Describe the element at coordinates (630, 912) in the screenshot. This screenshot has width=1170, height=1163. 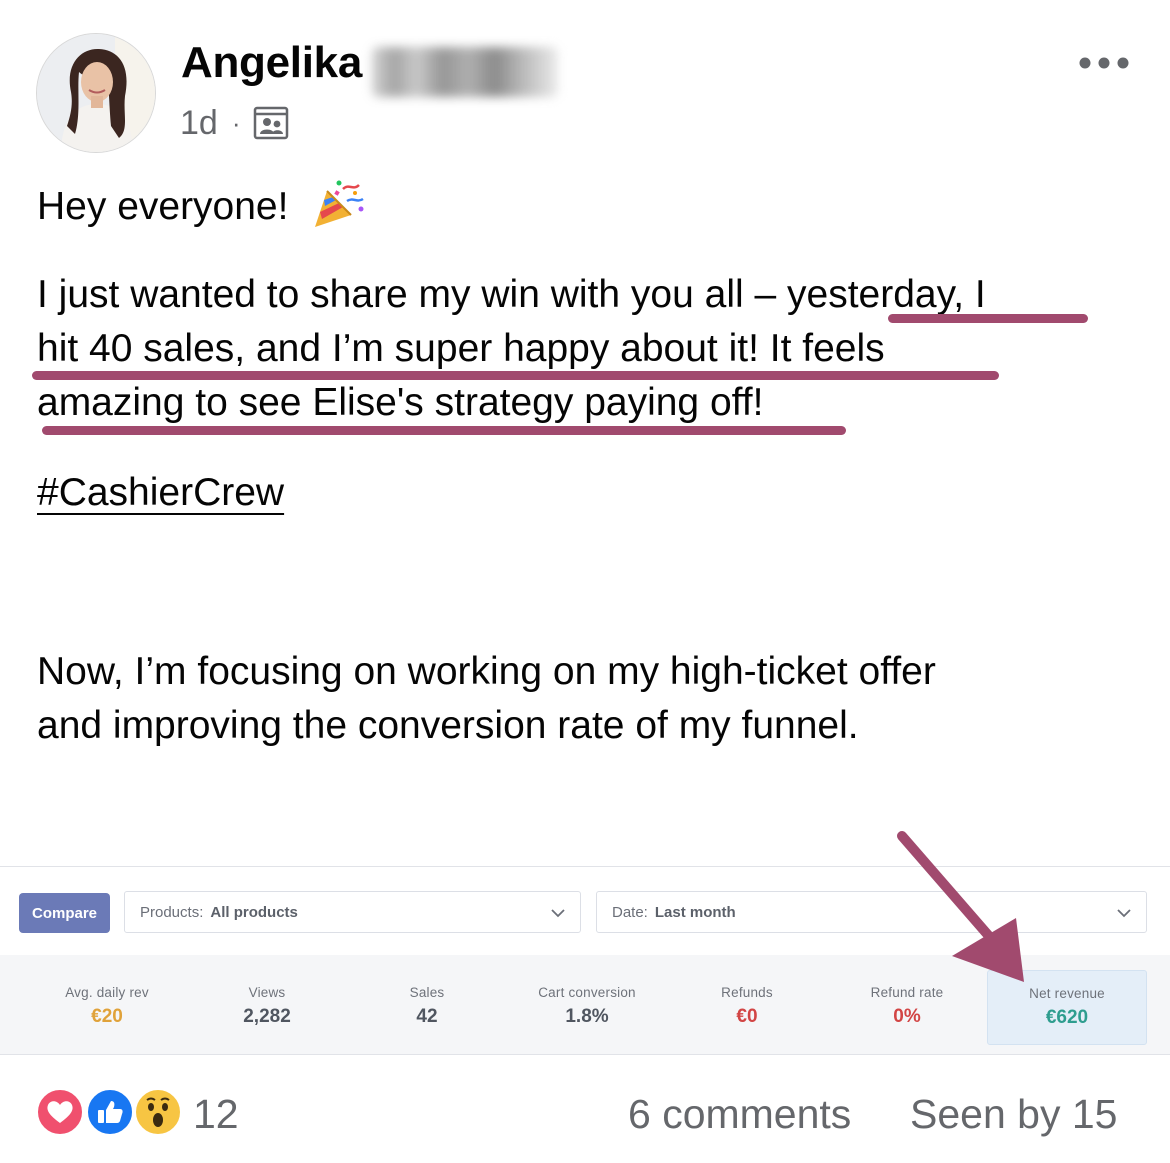
I see `date-filter-label: Date:` at that location.